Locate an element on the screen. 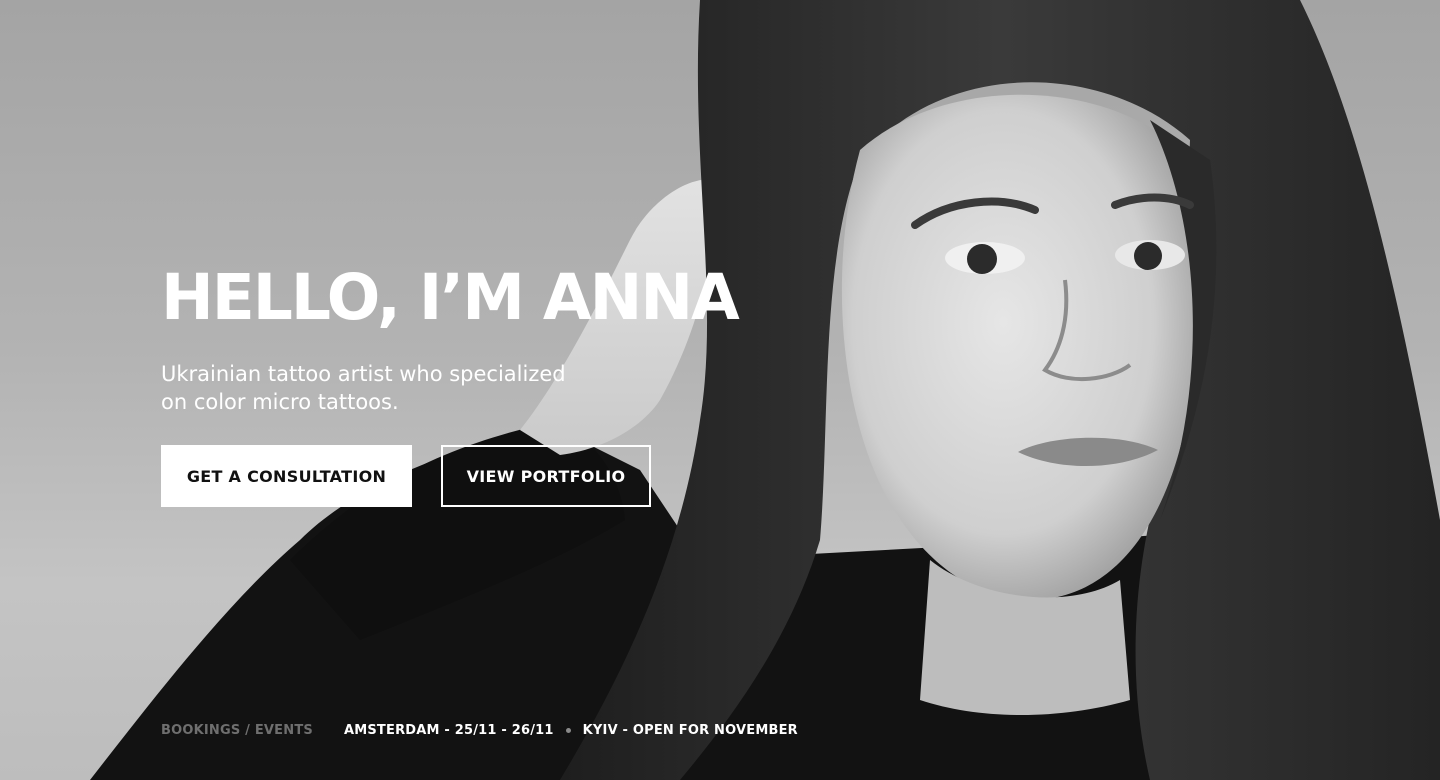  hero-actions: GET A CONSULTATION VIEW PORTFOLIO is located at coordinates (481, 476).